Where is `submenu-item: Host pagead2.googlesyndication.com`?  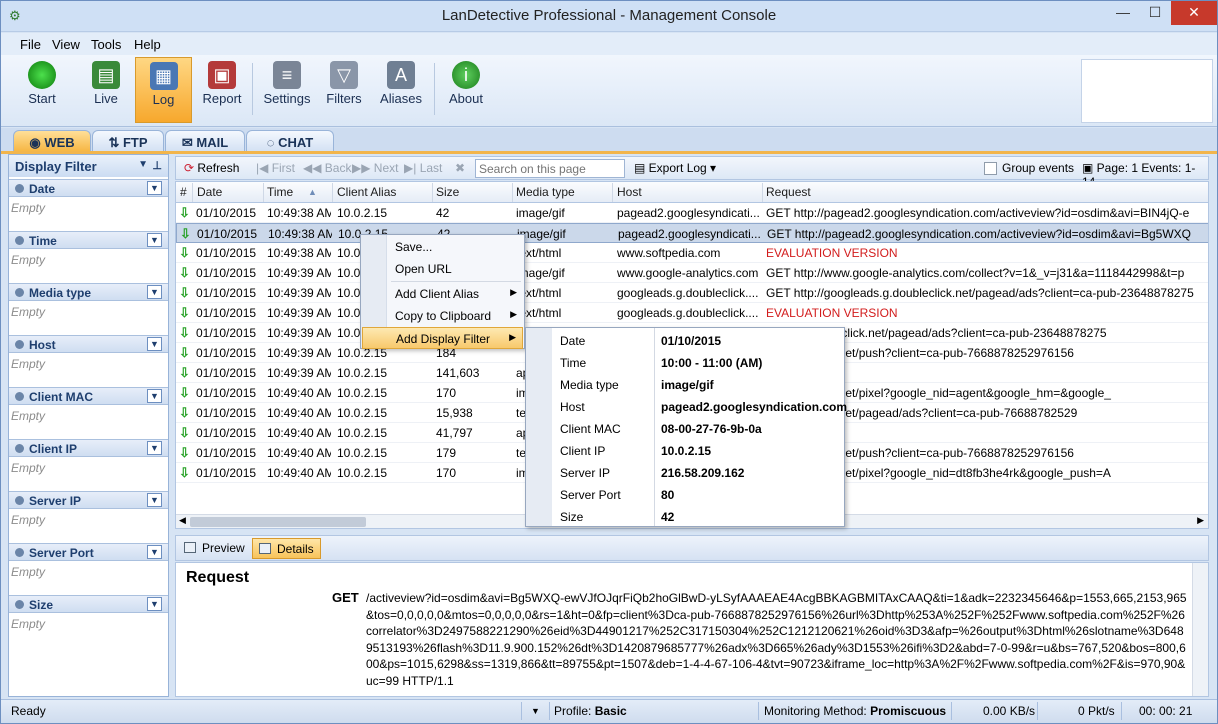
submenu-item: Host pagead2.googlesyndication.com is located at coordinates (686, 406).